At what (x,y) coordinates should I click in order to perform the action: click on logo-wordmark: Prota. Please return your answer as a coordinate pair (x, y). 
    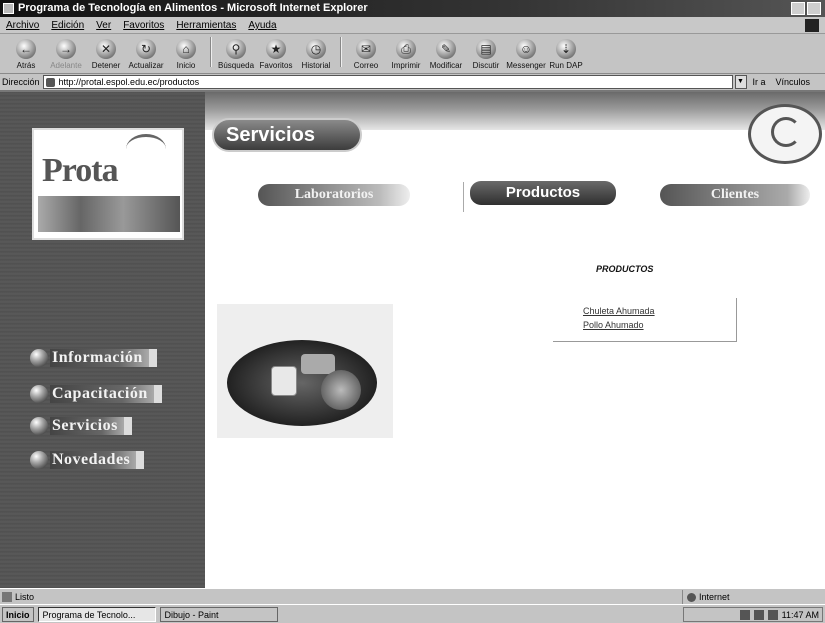
    Looking at the image, I should click on (80, 170).